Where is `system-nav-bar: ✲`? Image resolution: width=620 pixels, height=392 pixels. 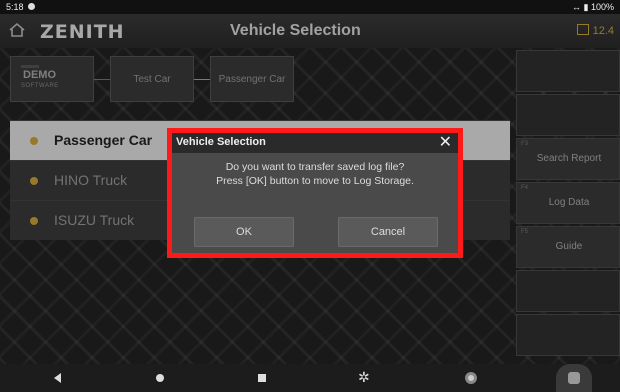 system-nav-bar: ✲ is located at coordinates (310, 378).